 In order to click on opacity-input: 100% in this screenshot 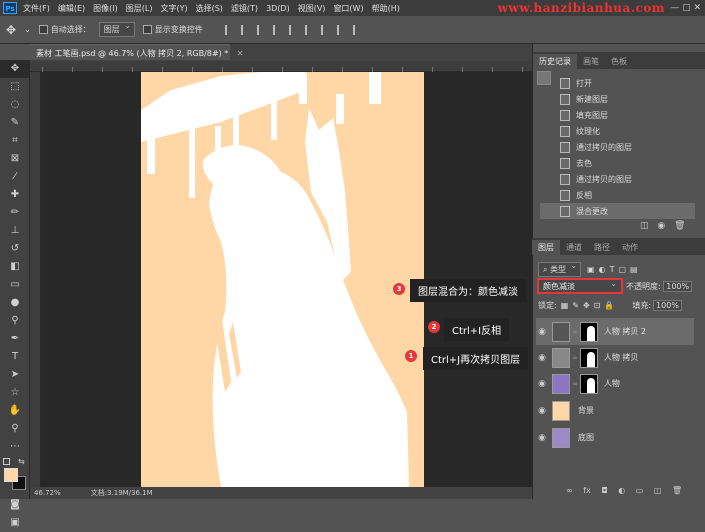, I will do `click(678, 286)`.